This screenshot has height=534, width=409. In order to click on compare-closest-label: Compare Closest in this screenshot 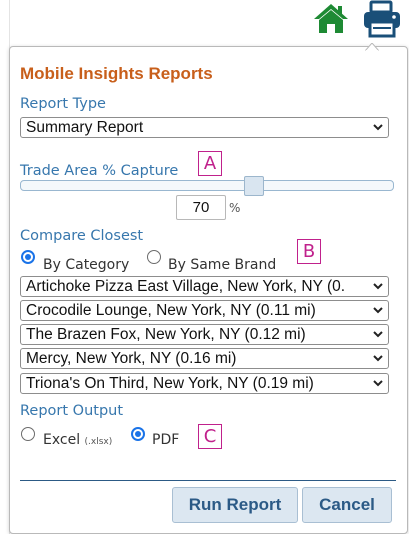, I will do `click(82, 236)`.